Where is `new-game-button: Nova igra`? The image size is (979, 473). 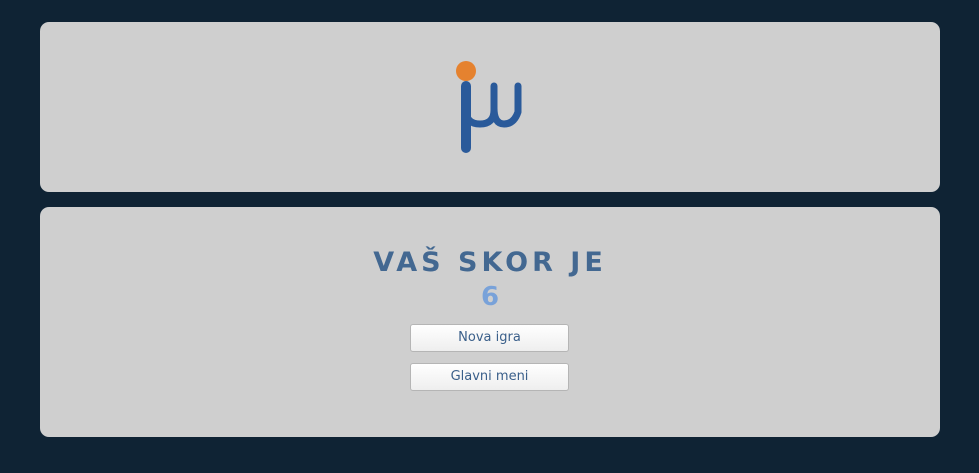 new-game-button: Nova igra is located at coordinates (489, 338).